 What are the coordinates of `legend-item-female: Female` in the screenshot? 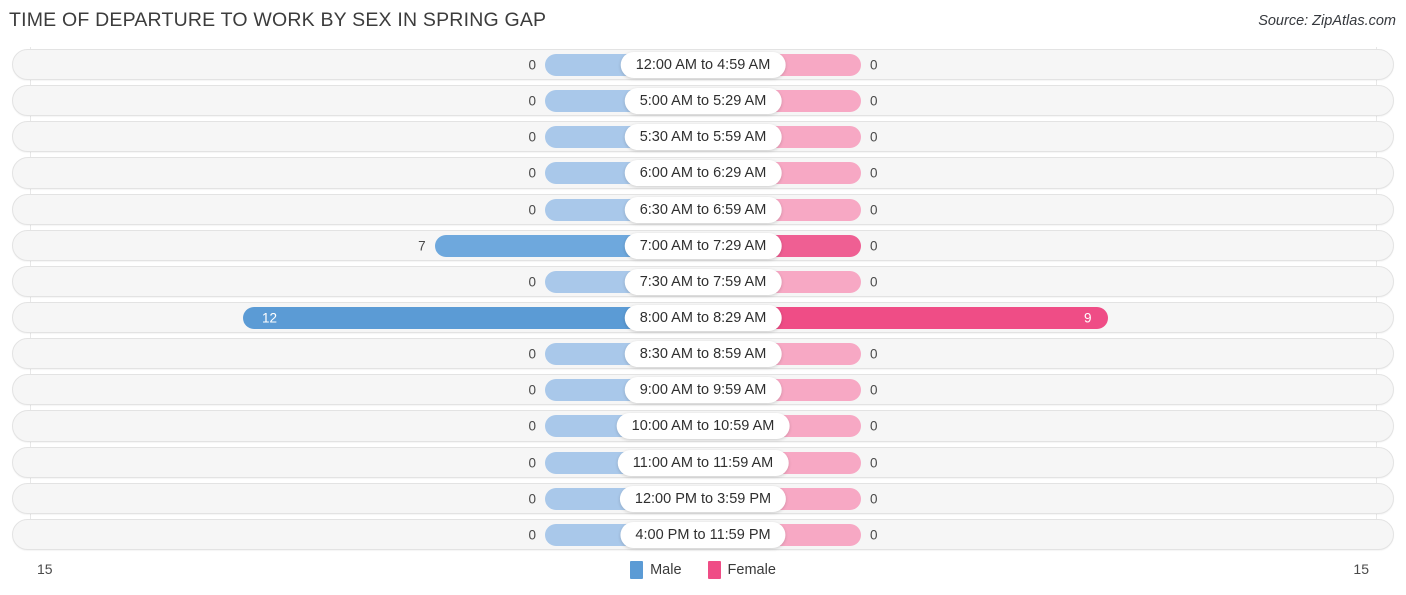 It's located at (741, 570).